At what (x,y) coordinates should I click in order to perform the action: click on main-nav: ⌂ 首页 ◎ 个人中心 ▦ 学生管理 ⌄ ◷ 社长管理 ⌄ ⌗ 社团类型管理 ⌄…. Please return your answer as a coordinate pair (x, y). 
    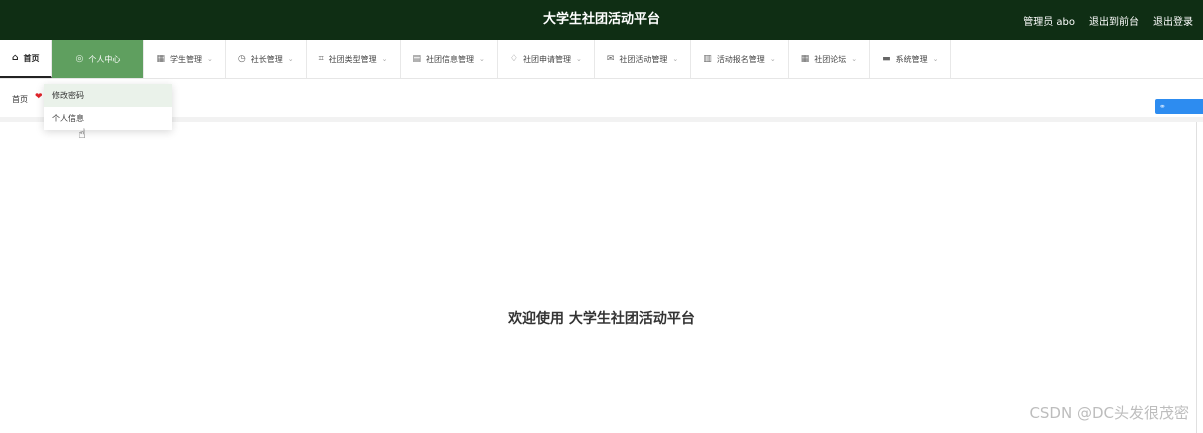
    Looking at the image, I should click on (601, 59).